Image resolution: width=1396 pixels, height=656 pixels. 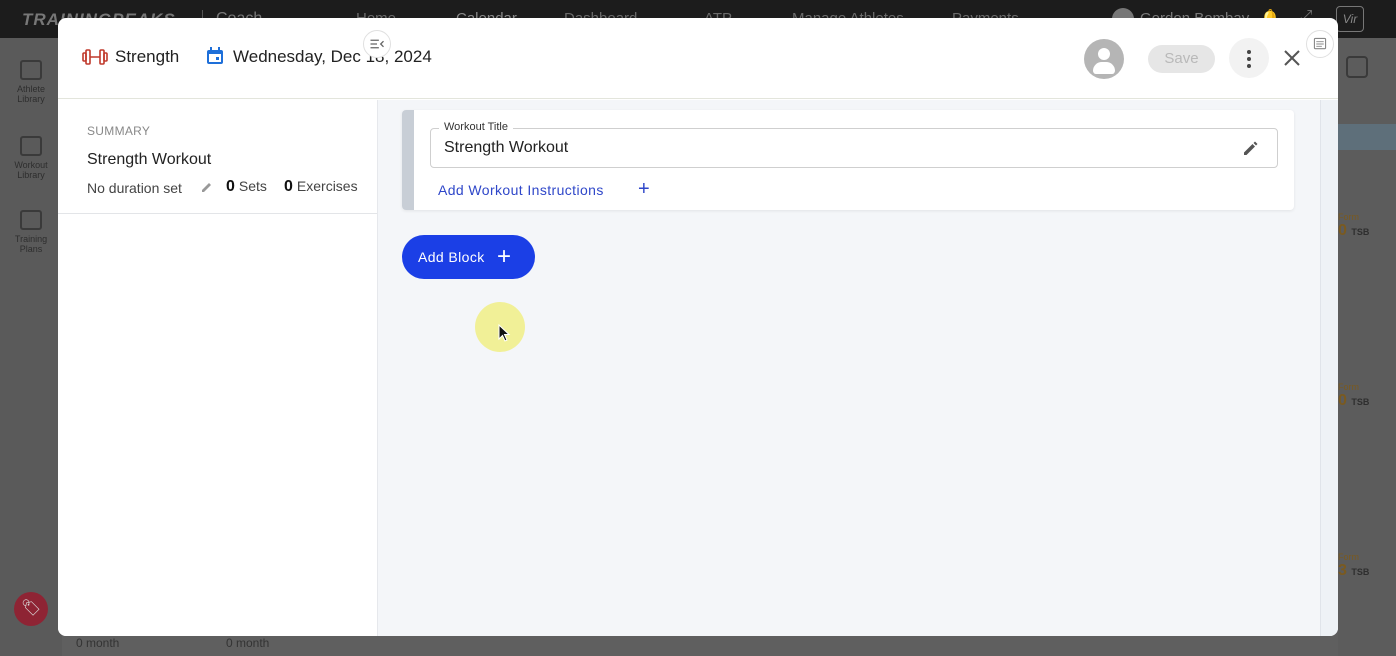 I want to click on collapse-panel-icon, so click(x=377, y=44).